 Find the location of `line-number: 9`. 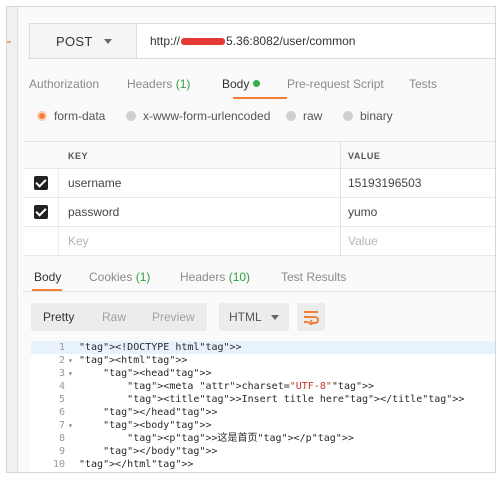

line-number: 9 is located at coordinates (61, 451).